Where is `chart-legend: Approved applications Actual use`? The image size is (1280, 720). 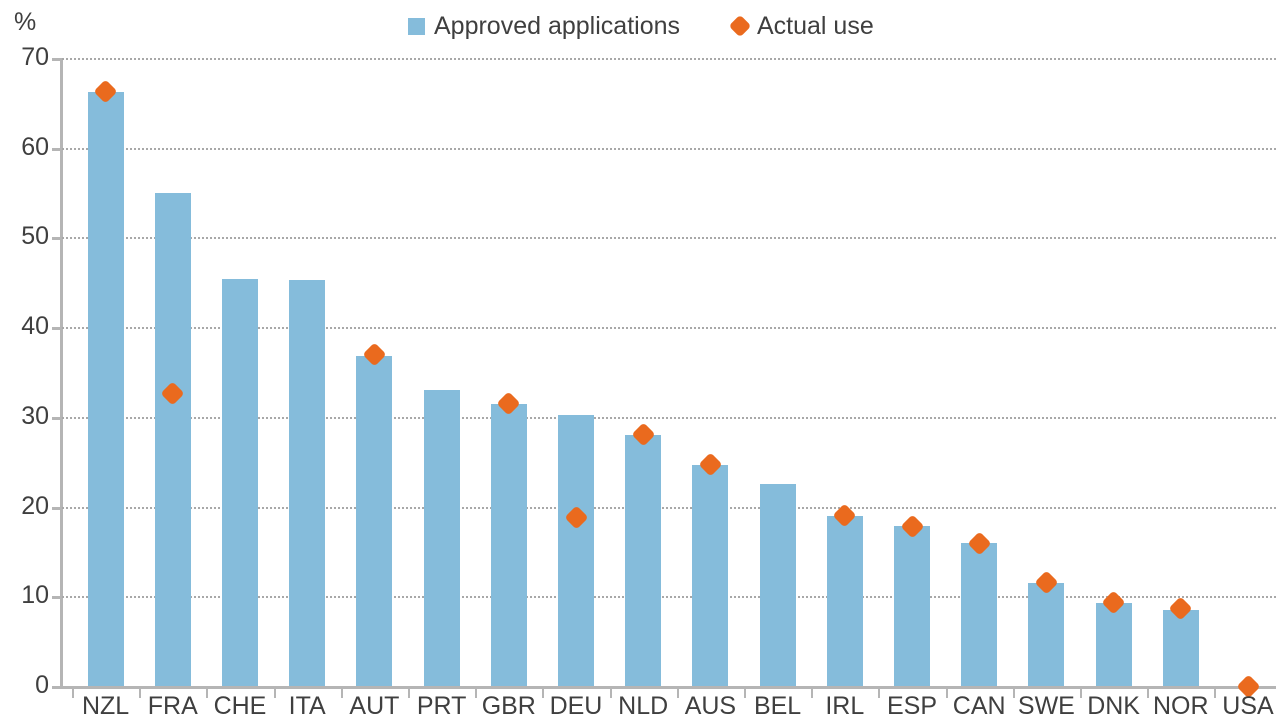
chart-legend: Approved applications Actual use is located at coordinates (641, 26).